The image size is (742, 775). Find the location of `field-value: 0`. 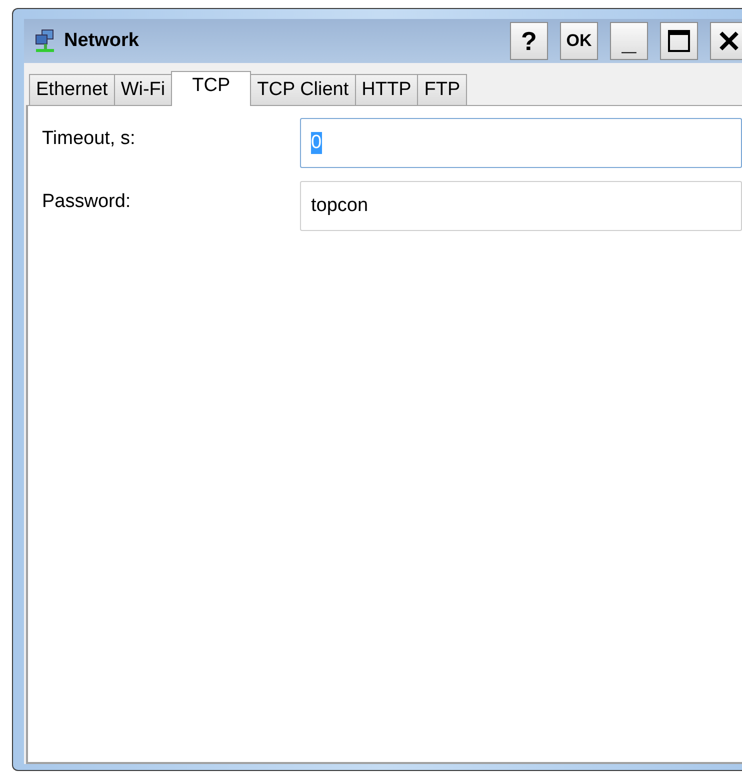

field-value: 0 is located at coordinates (316, 143).